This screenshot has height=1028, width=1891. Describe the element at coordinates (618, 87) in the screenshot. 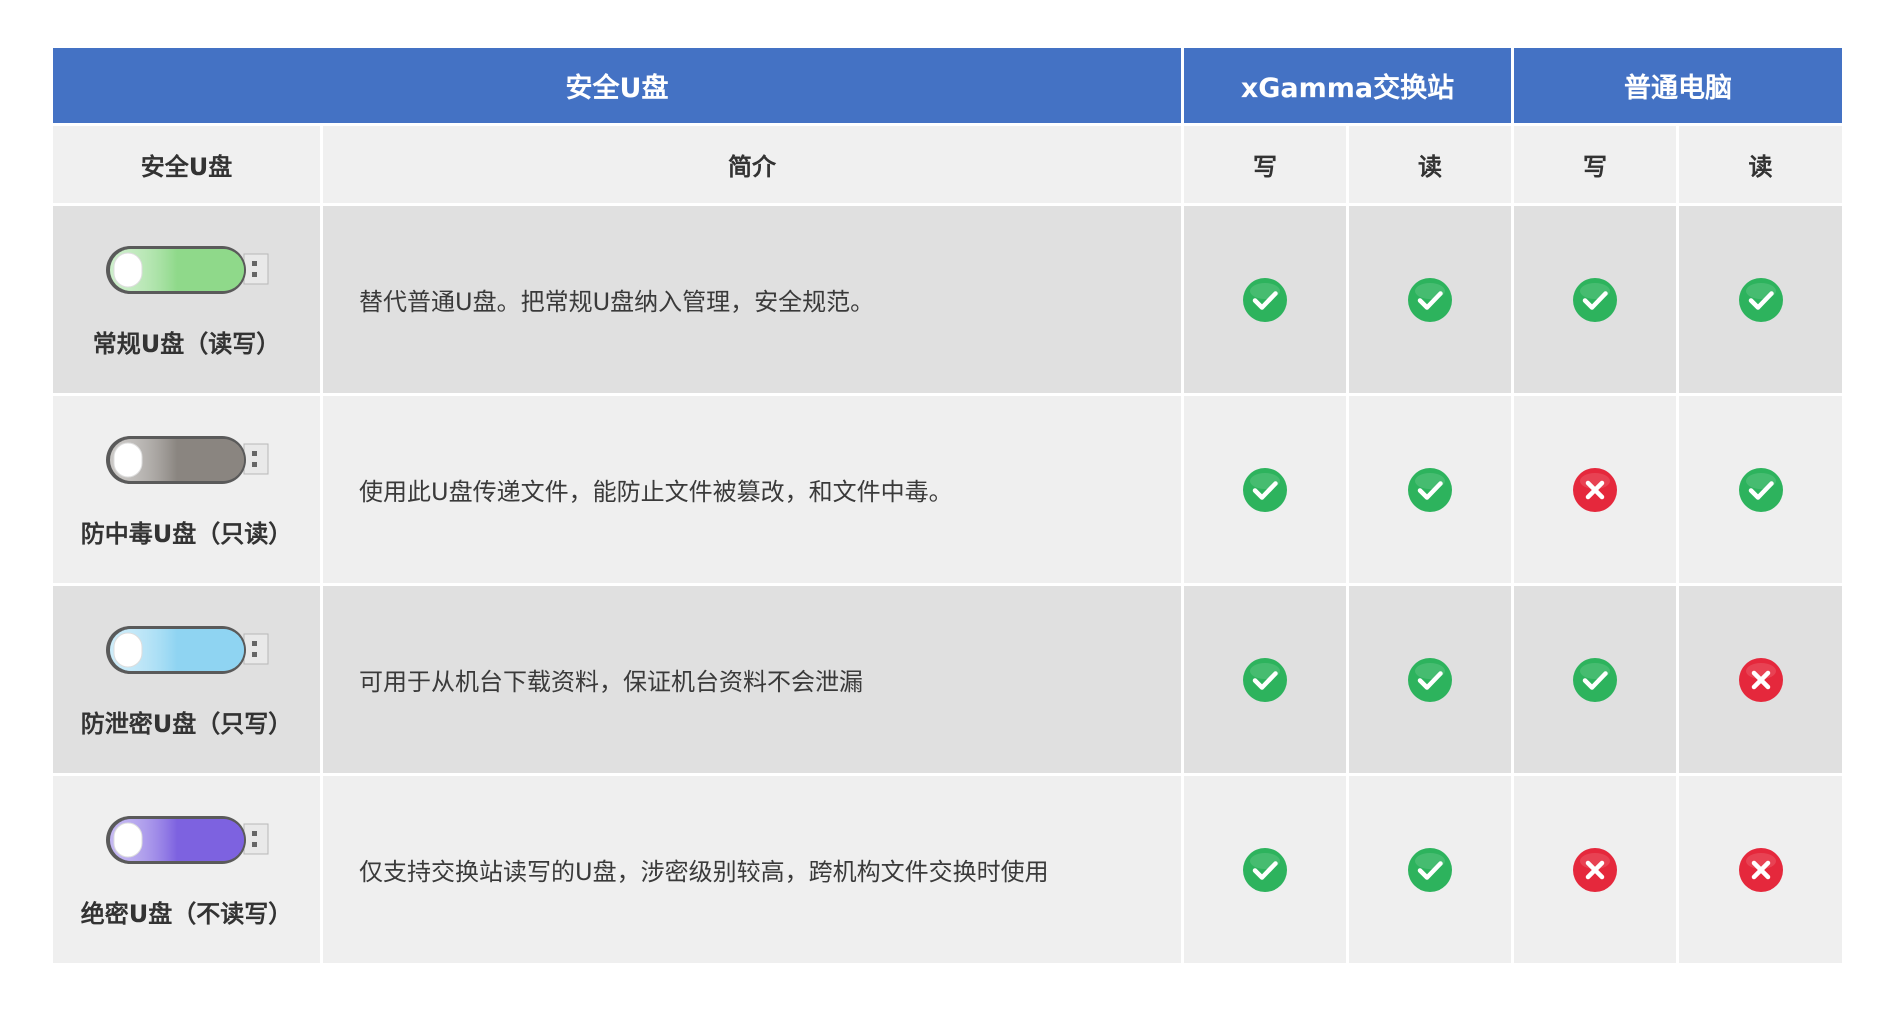

I see `group-header-usb: 安全U盘` at that location.